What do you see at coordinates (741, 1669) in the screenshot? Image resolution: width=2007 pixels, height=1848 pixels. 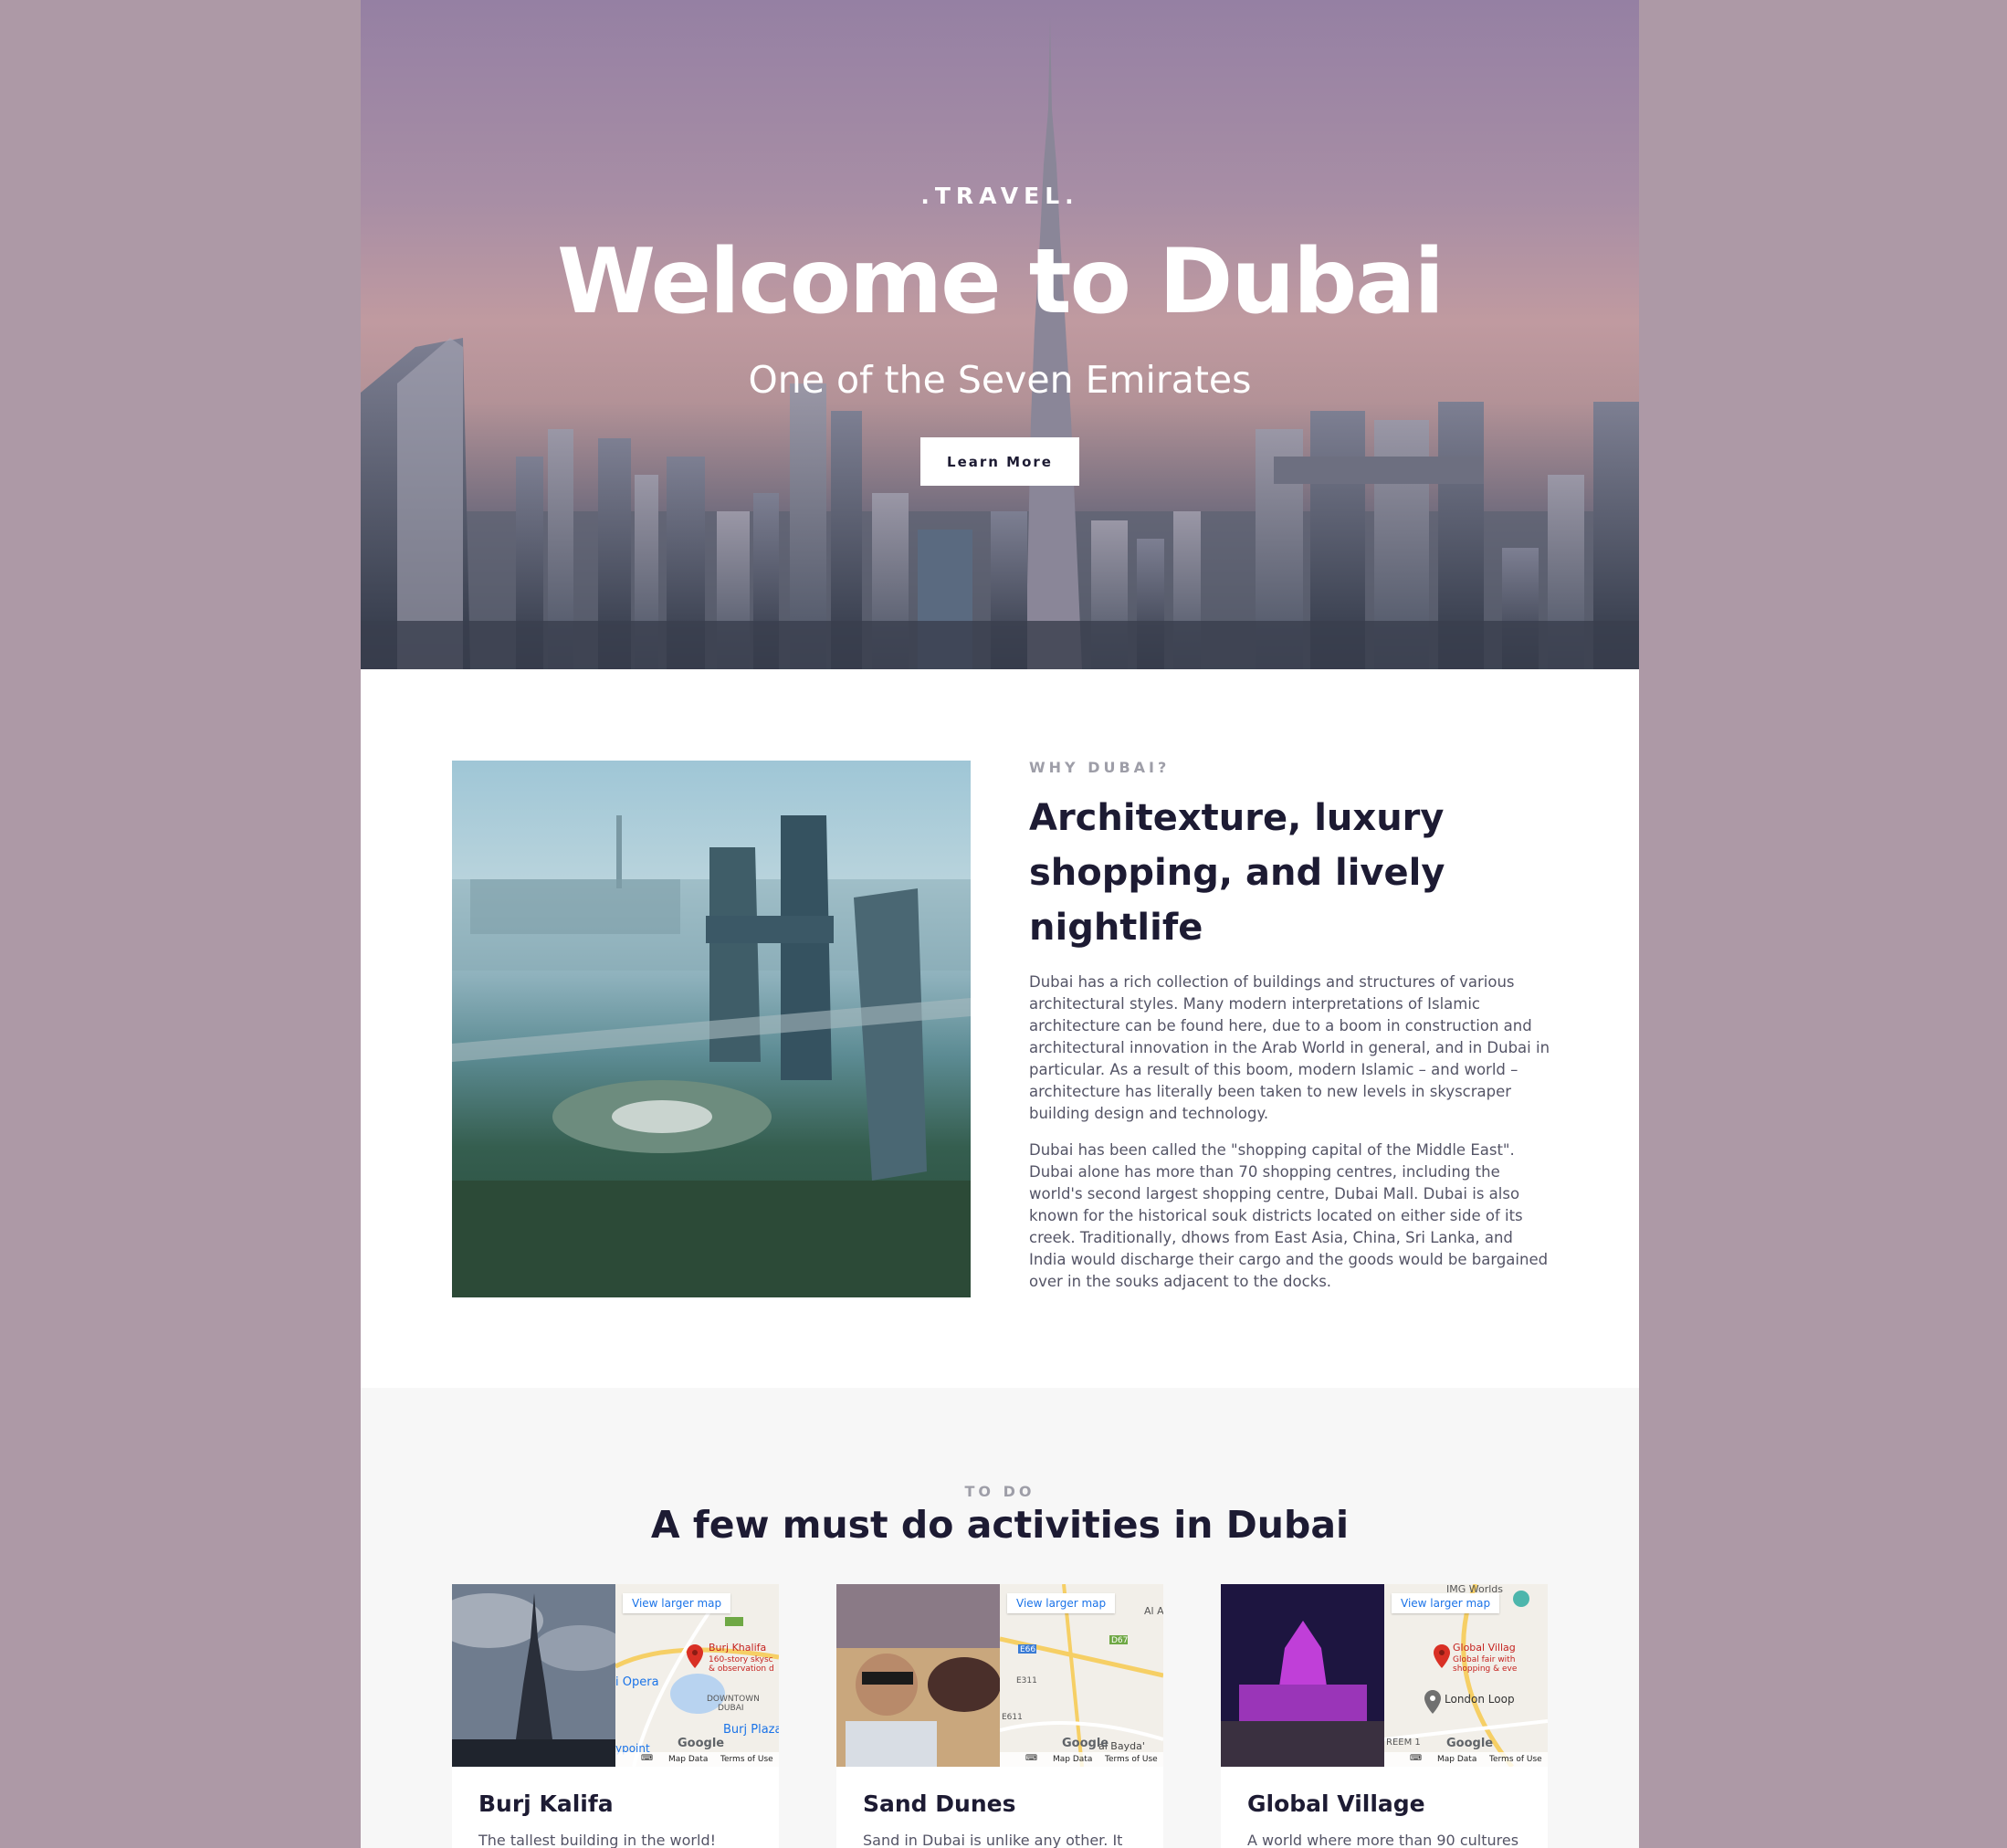 I see `map-label: & observation d` at bounding box center [741, 1669].